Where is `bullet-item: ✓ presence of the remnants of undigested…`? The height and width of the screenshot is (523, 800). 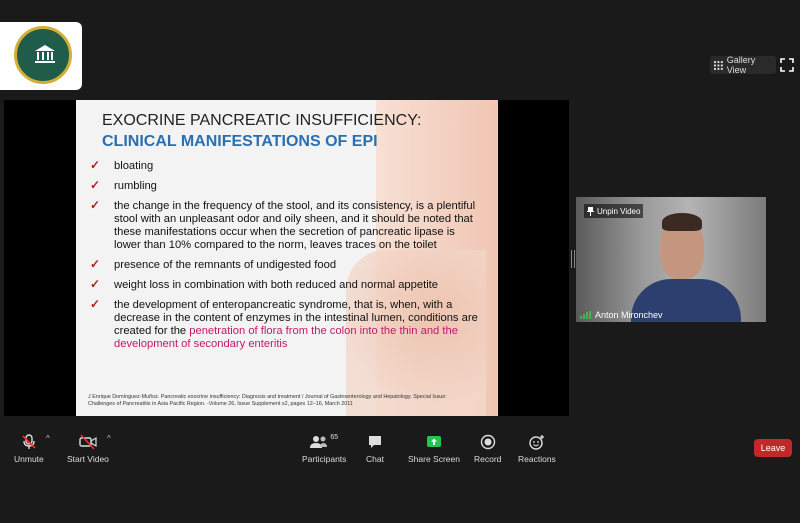
bullet-item: ✓ presence of the remnants of undigested… is located at coordinates (285, 264).